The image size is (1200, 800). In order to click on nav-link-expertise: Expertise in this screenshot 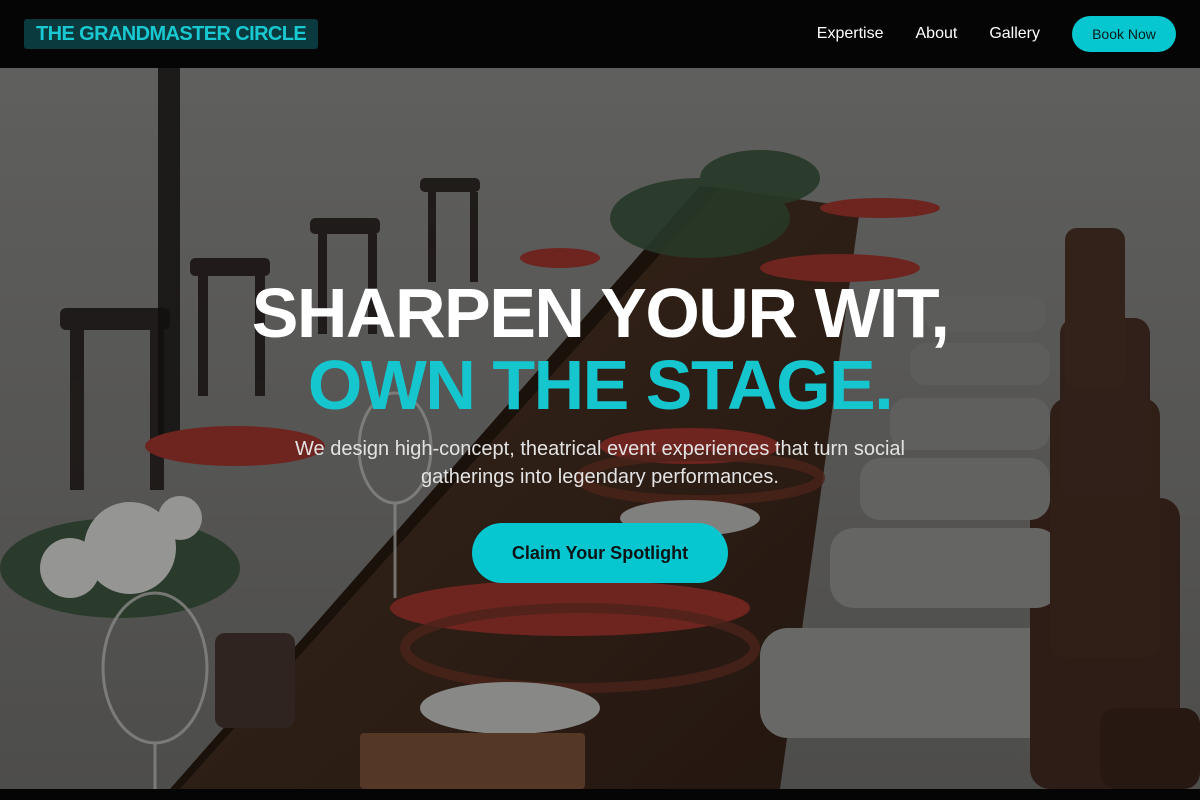, I will do `click(850, 34)`.